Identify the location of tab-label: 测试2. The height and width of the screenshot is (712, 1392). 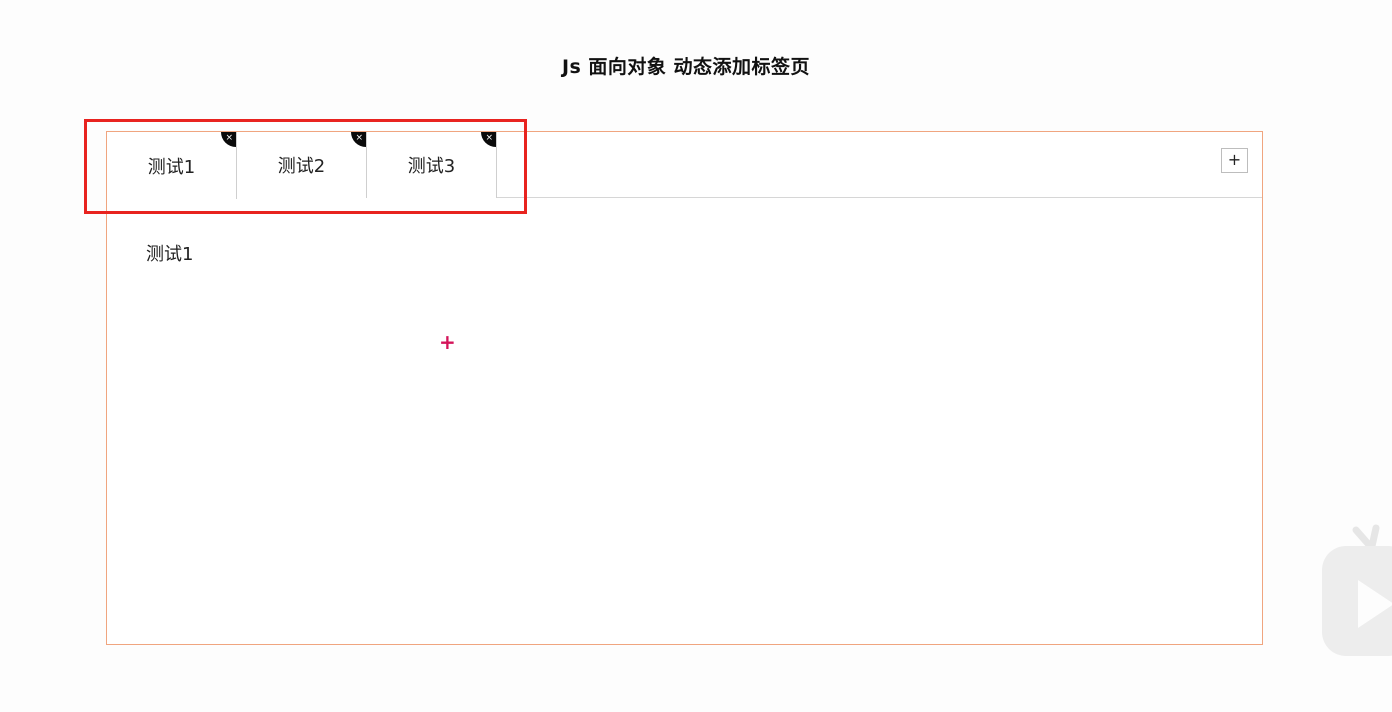
(301, 166).